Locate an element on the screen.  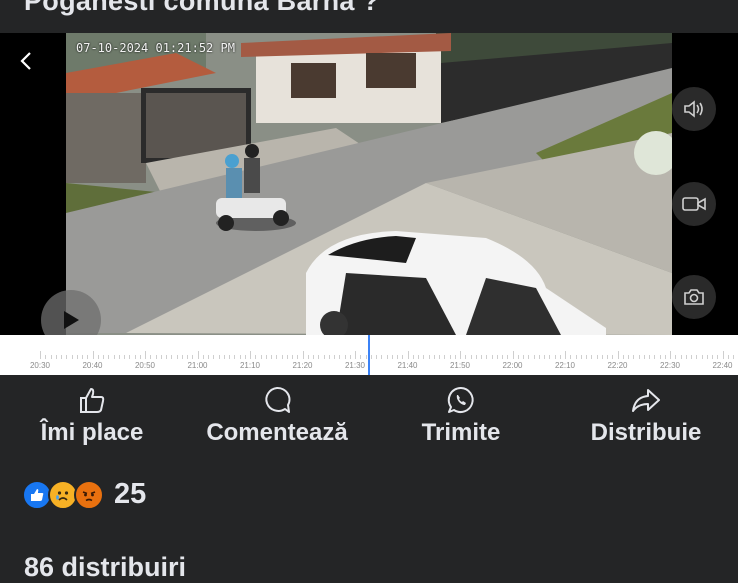
back-button is located at coordinates (26, 61).